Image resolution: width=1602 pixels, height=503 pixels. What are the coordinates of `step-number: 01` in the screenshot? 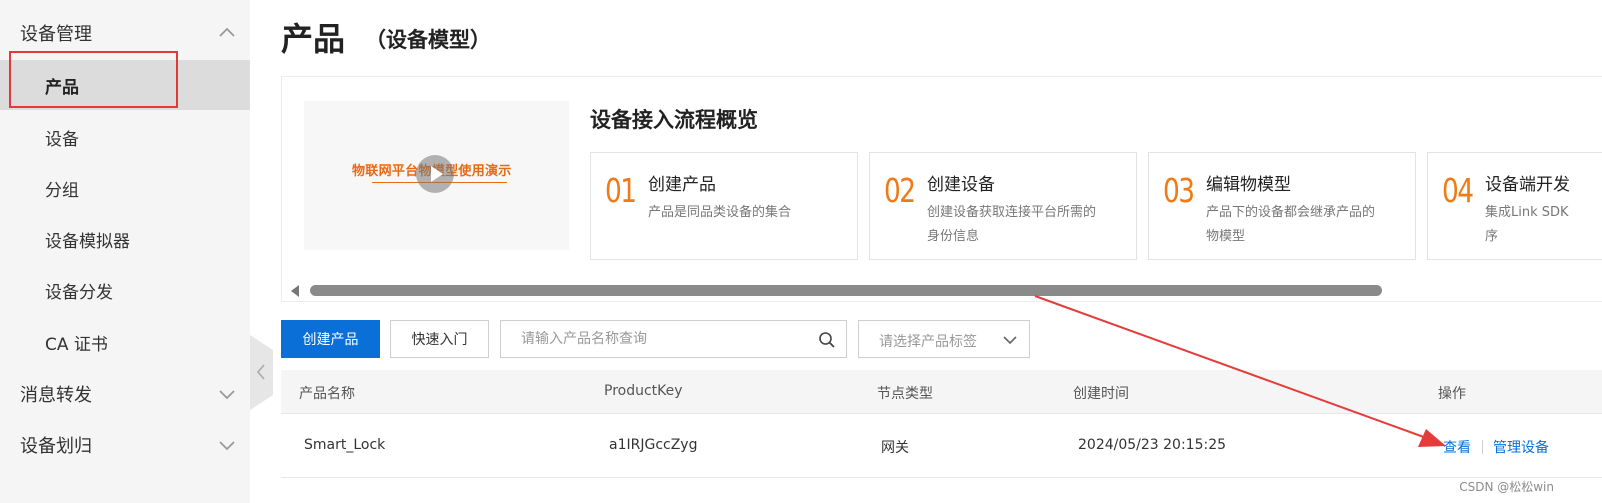 It's located at (621, 190).